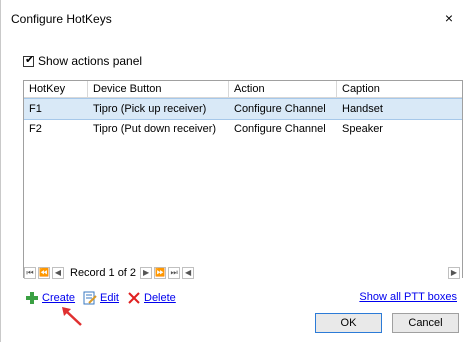 The width and height of the screenshot is (464, 342). I want to click on create-label: Create, so click(59, 298).